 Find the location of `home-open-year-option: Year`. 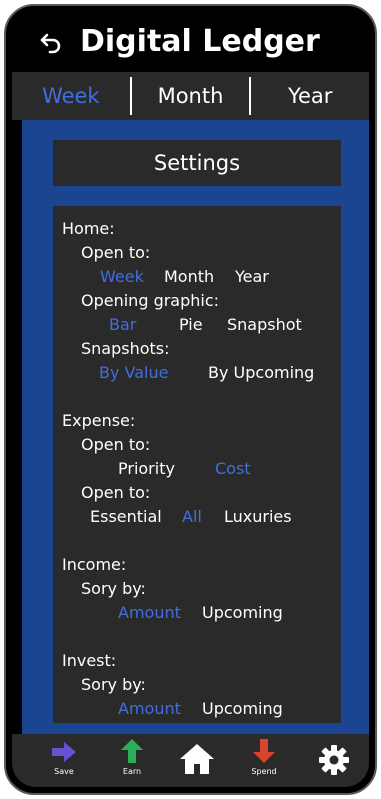

home-open-year-option: Year is located at coordinates (252, 276).